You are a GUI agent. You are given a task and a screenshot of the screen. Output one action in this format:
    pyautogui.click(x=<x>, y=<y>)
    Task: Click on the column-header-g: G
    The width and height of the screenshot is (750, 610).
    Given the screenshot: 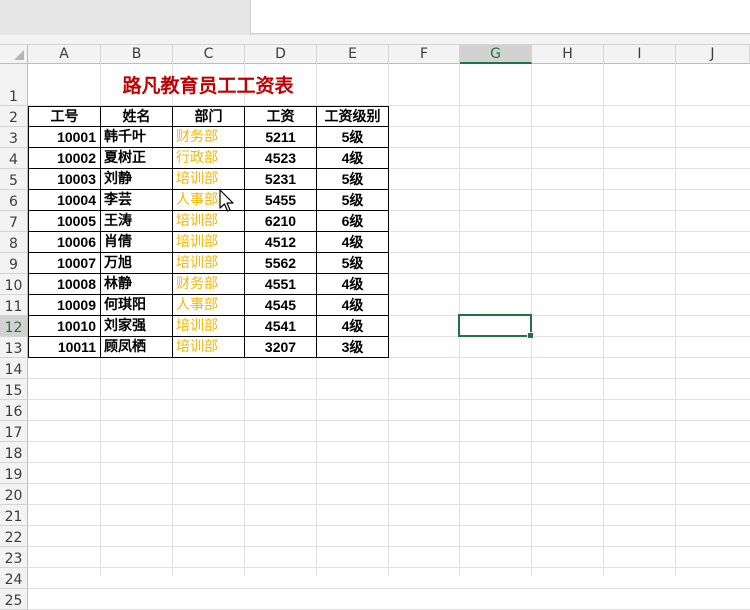 What is the action you would take?
    pyautogui.click(x=496, y=54)
    